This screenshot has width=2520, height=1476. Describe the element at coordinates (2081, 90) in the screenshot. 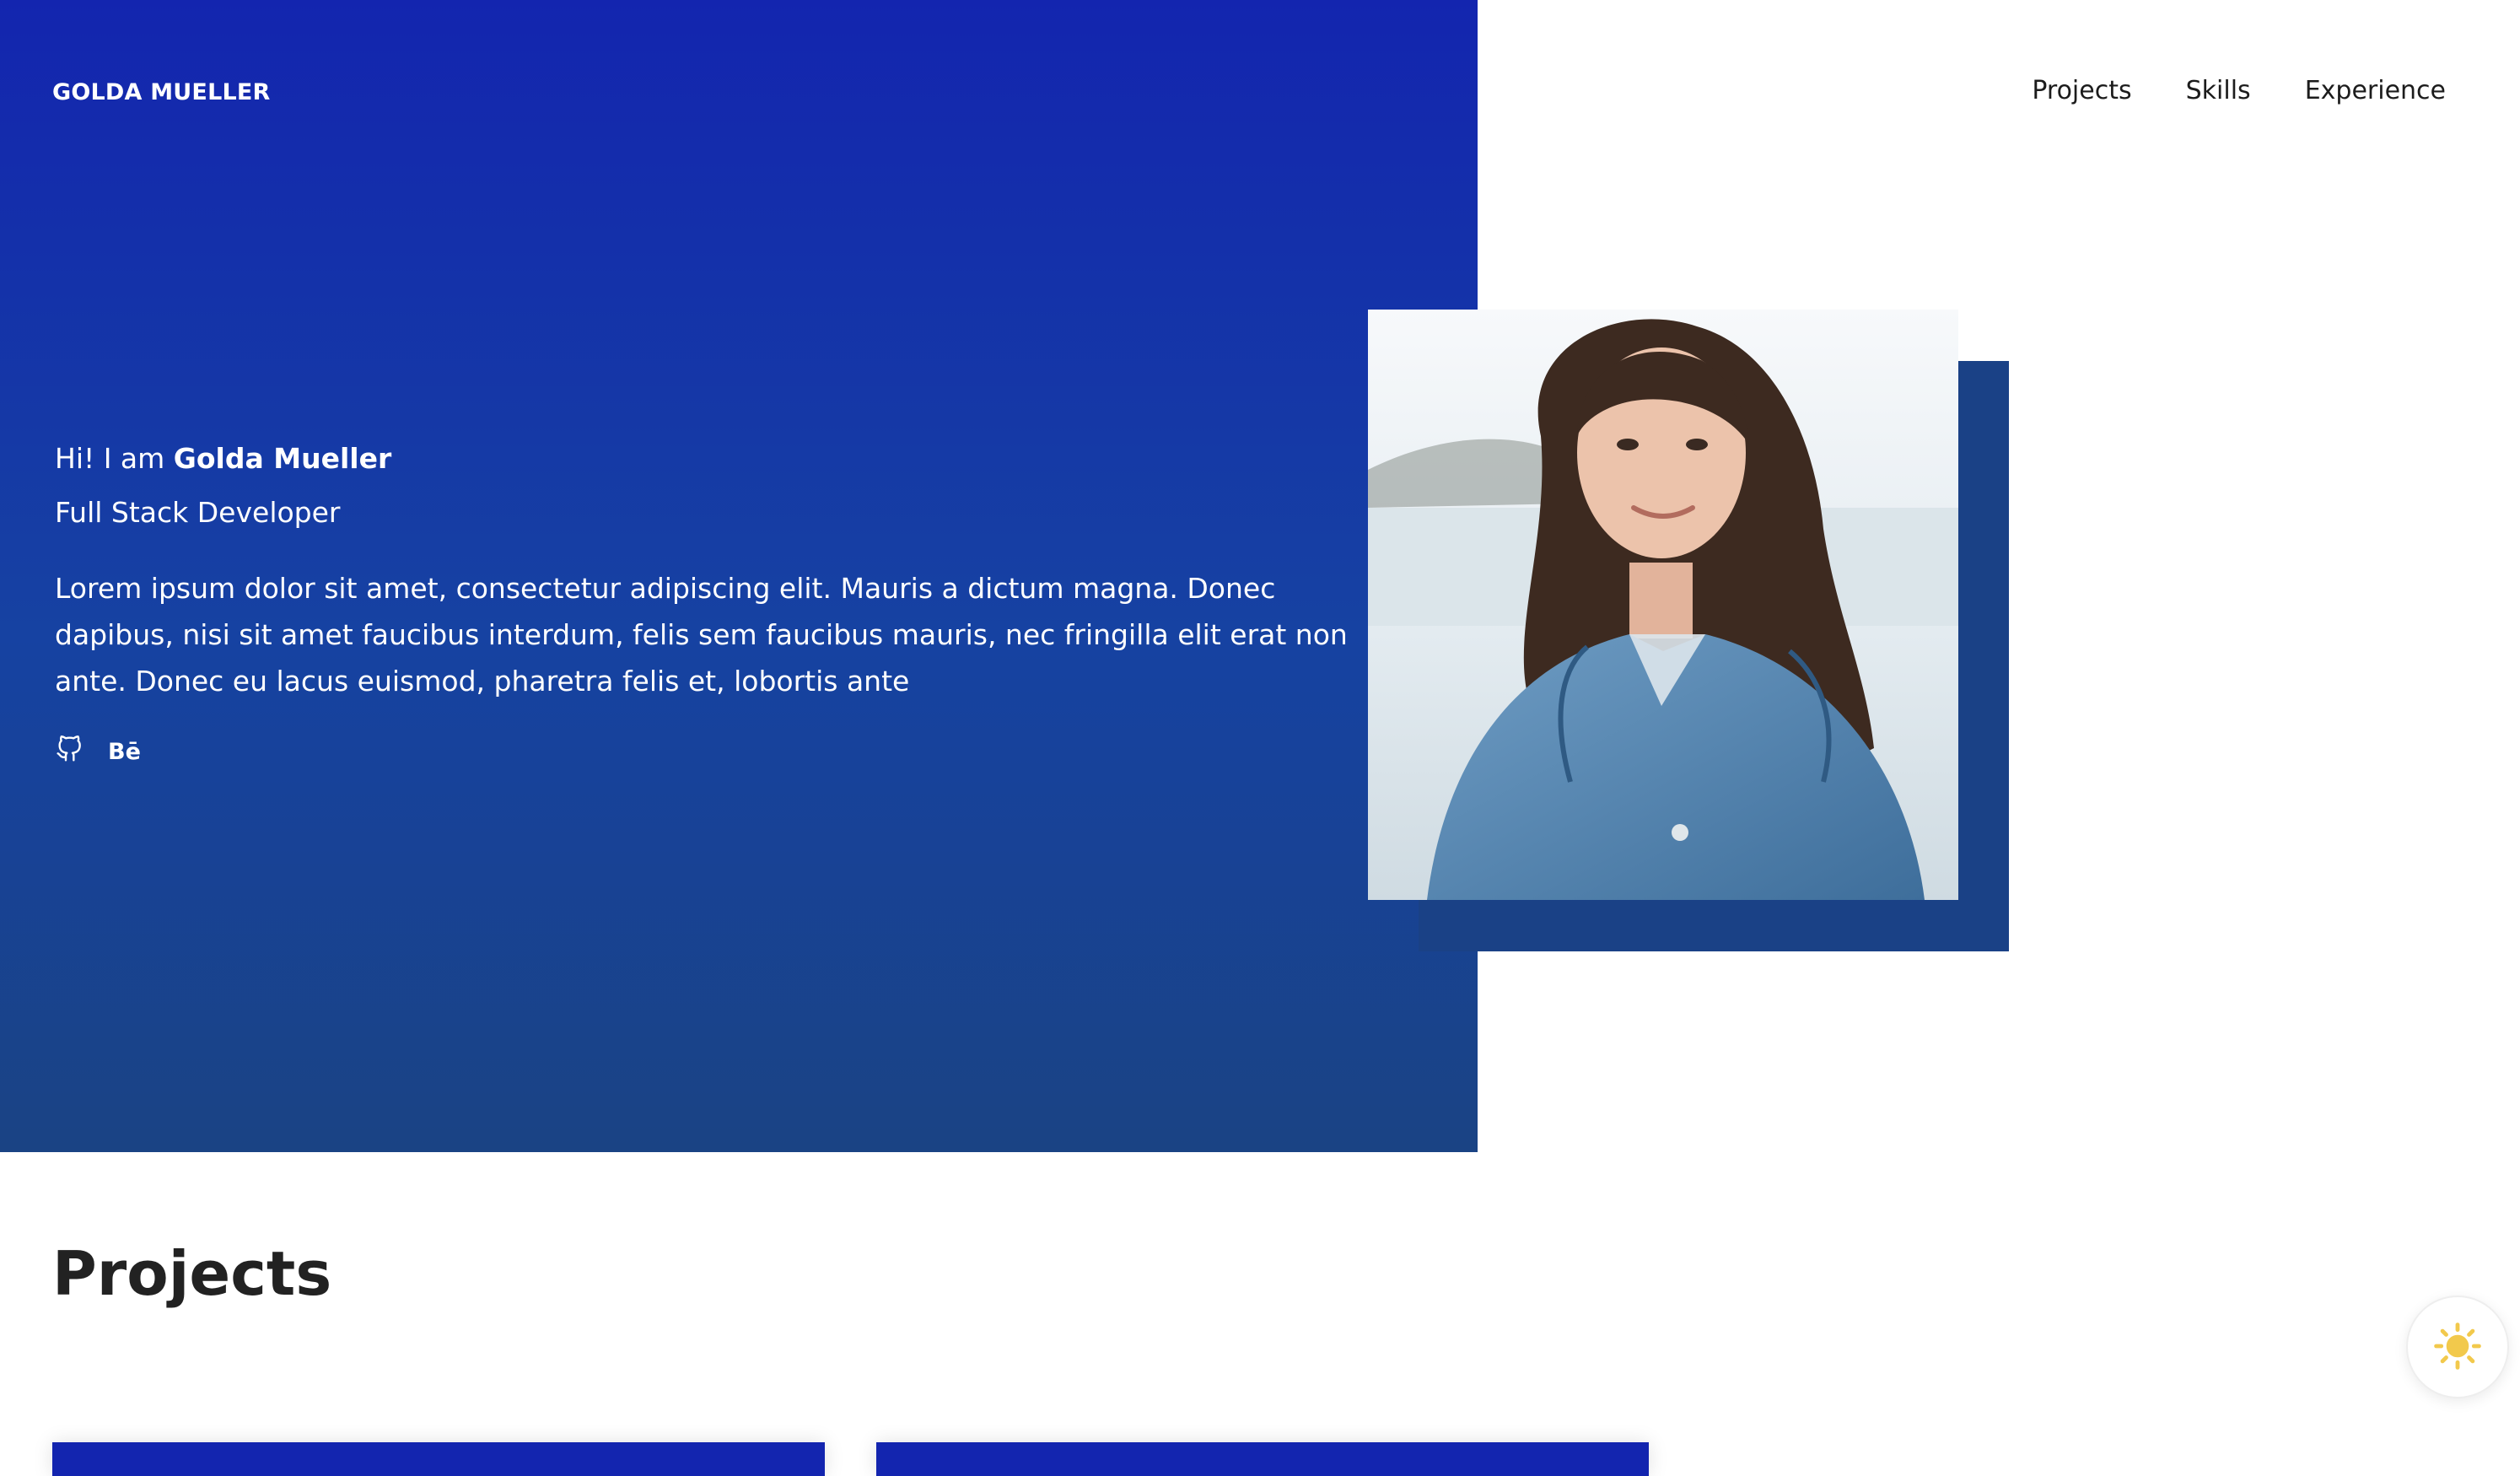

I see `nav-link-projects: Projects` at that location.